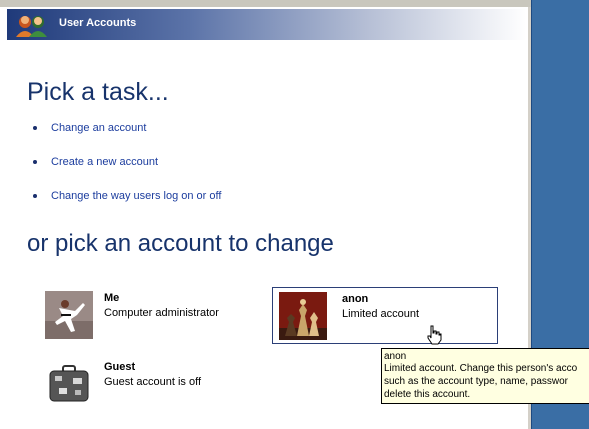 The width and height of the screenshot is (589, 429). I want to click on account-me: Me Computer administrator, so click(155, 314).